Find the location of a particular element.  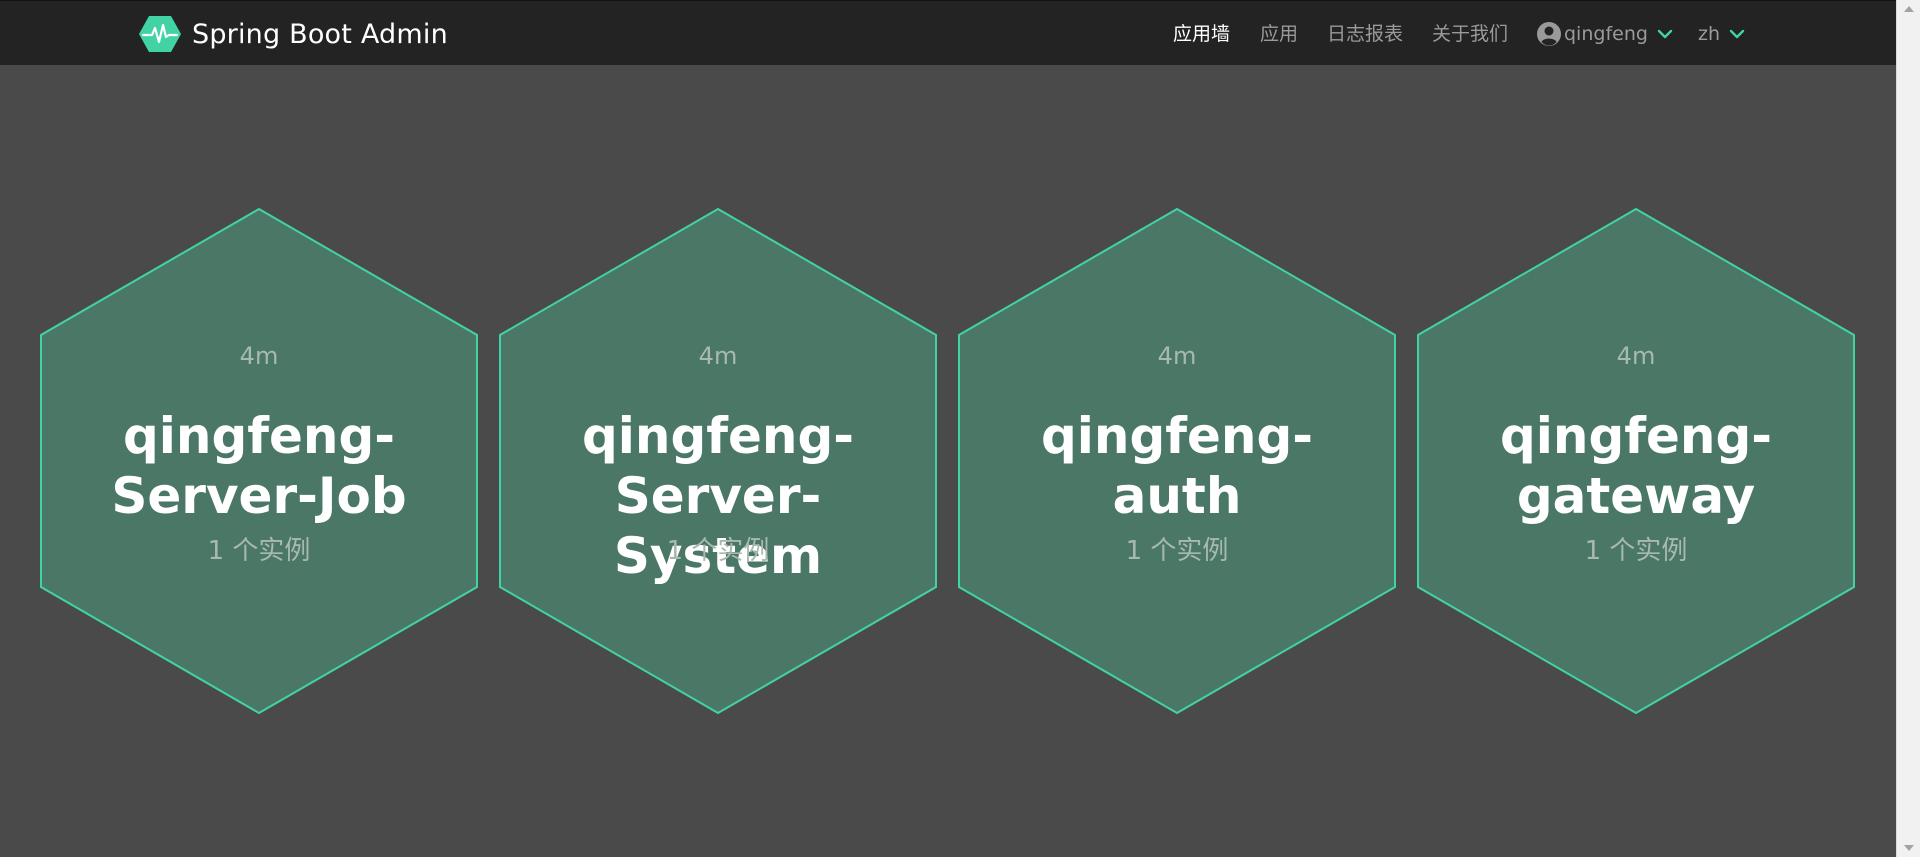

language-value: zh is located at coordinates (1709, 34).